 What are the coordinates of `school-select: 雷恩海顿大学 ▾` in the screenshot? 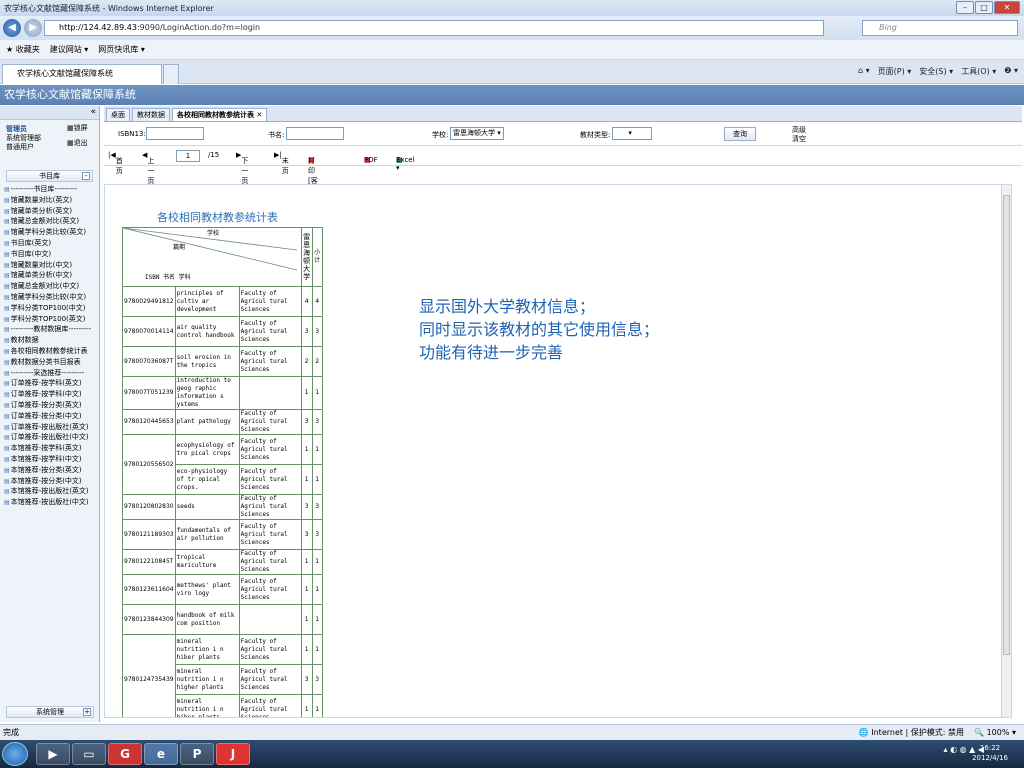 It's located at (477, 133).